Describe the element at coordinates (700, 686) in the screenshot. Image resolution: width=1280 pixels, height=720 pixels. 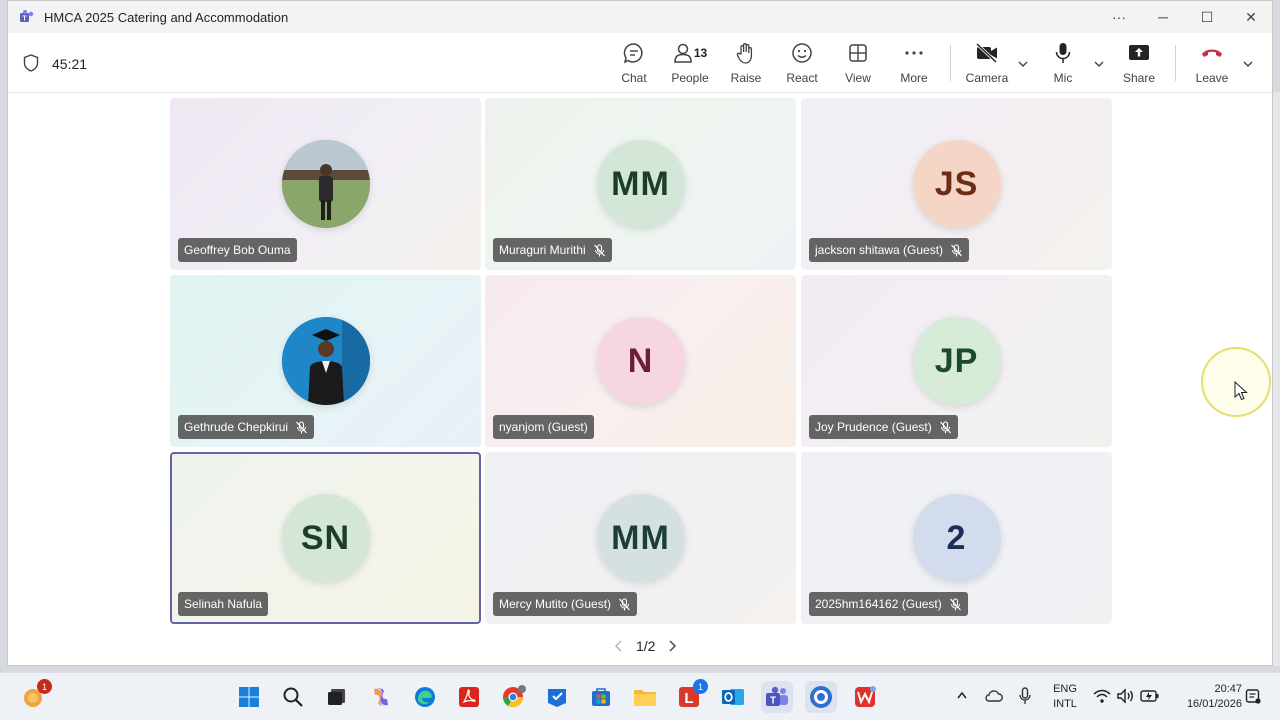
I see `l-app-badge: 1` at that location.